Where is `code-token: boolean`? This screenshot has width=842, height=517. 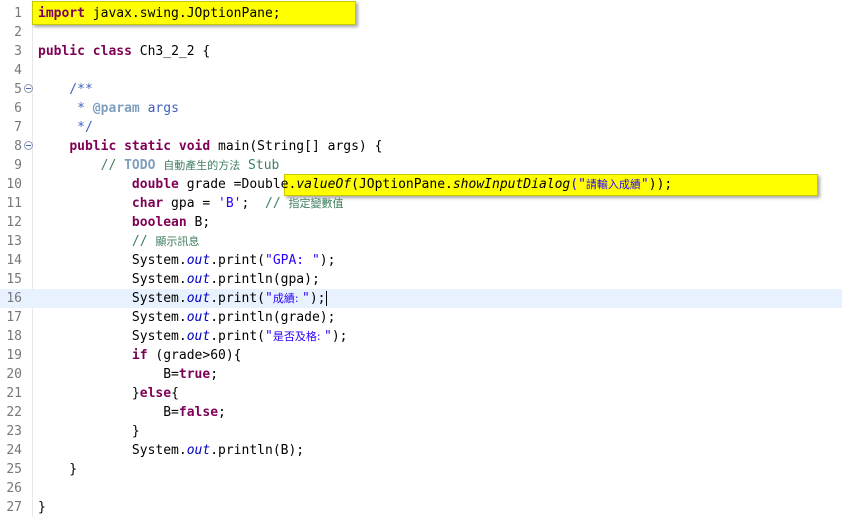 code-token: boolean is located at coordinates (159, 222).